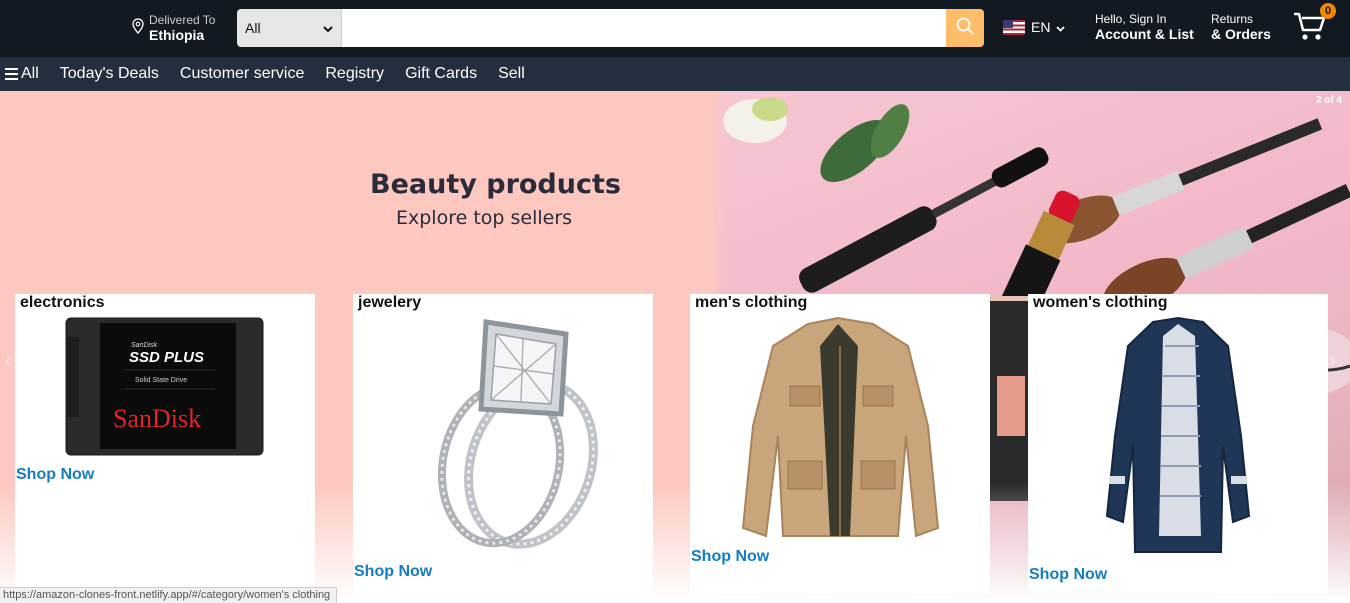 The height and width of the screenshot is (603, 1350). What do you see at coordinates (161, 380) in the screenshot?
I see `ssd-desc: Solid State Drive` at bounding box center [161, 380].